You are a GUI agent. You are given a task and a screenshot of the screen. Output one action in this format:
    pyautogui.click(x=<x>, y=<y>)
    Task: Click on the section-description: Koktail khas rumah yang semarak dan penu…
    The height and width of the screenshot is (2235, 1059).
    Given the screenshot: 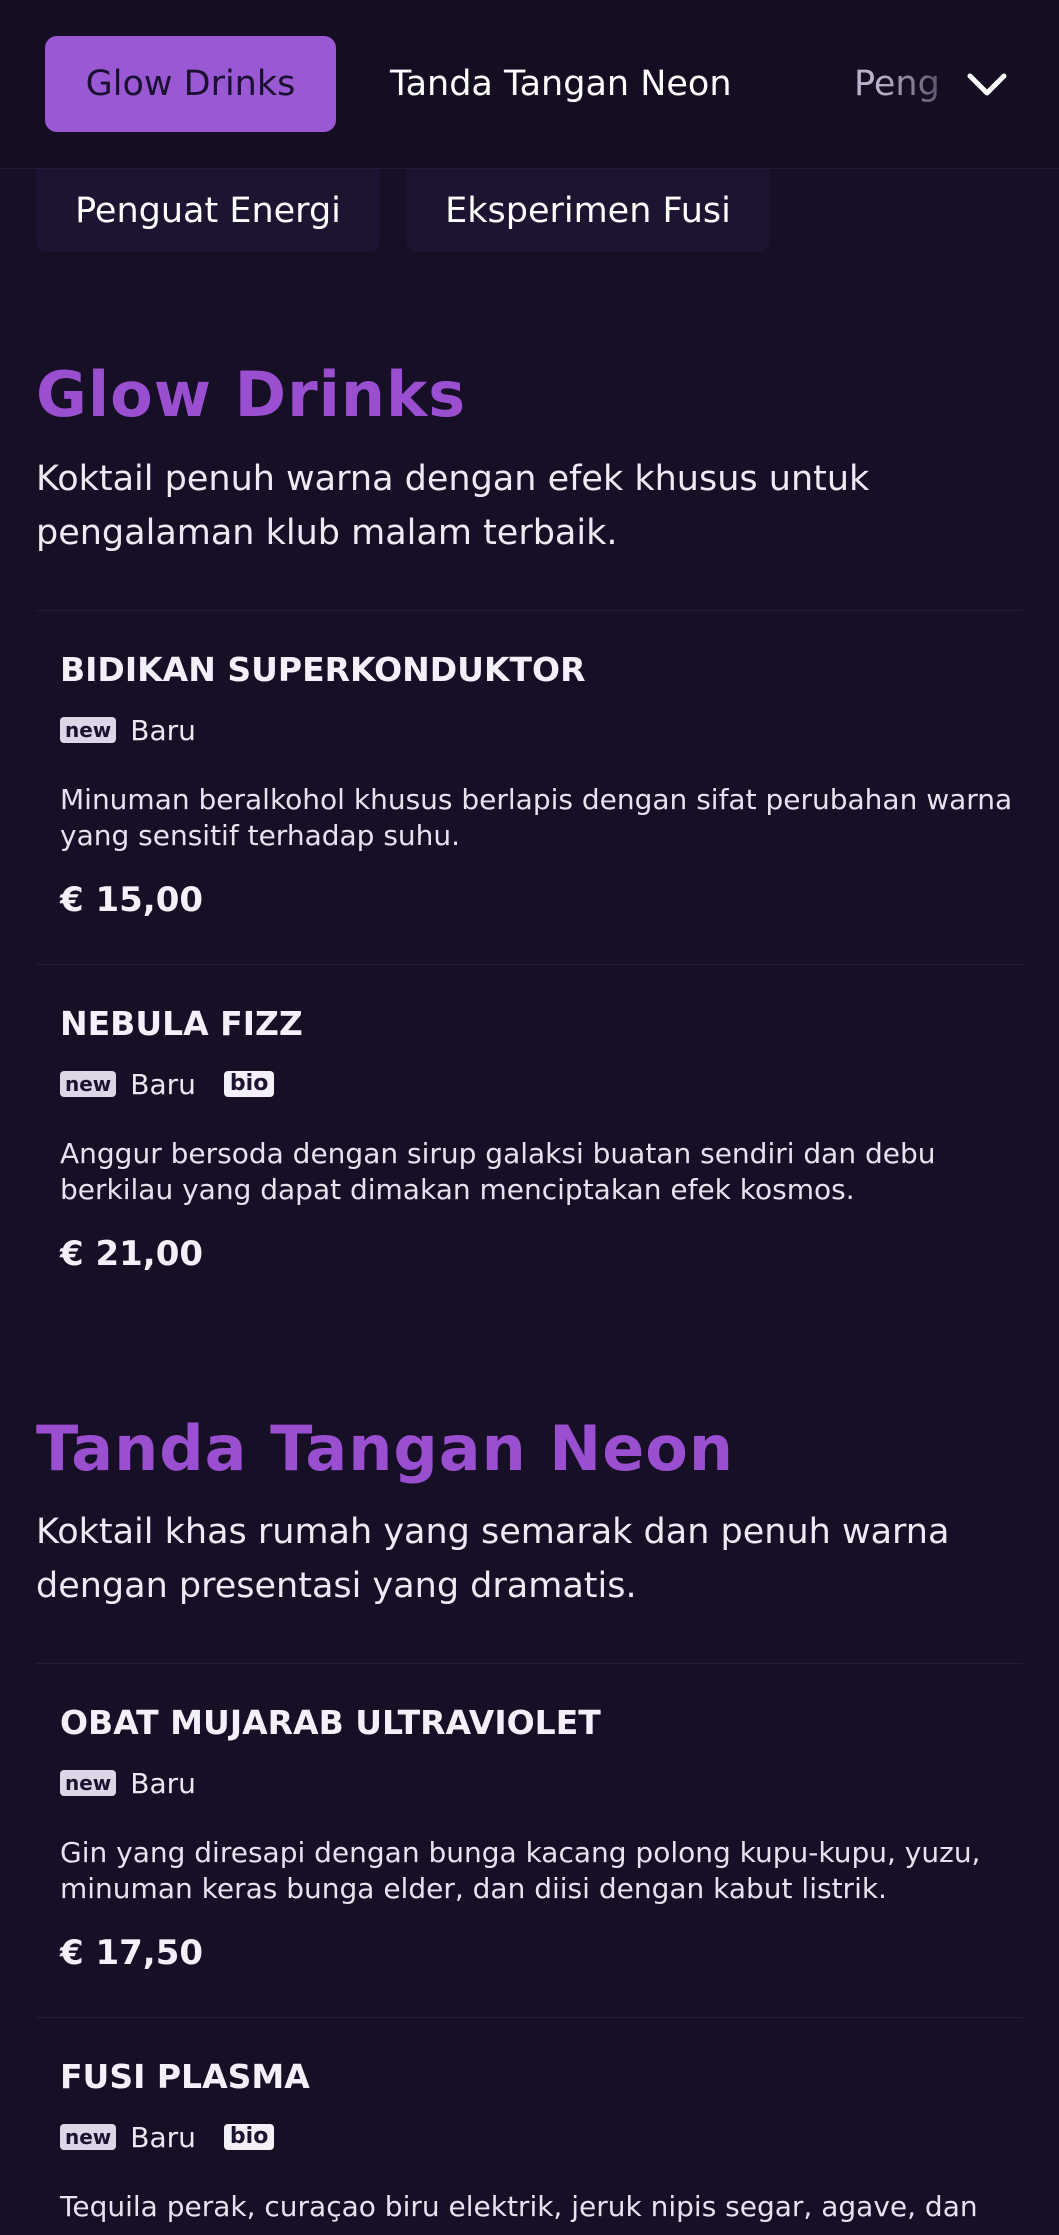 What is the action you would take?
    pyautogui.click(x=493, y=1559)
    